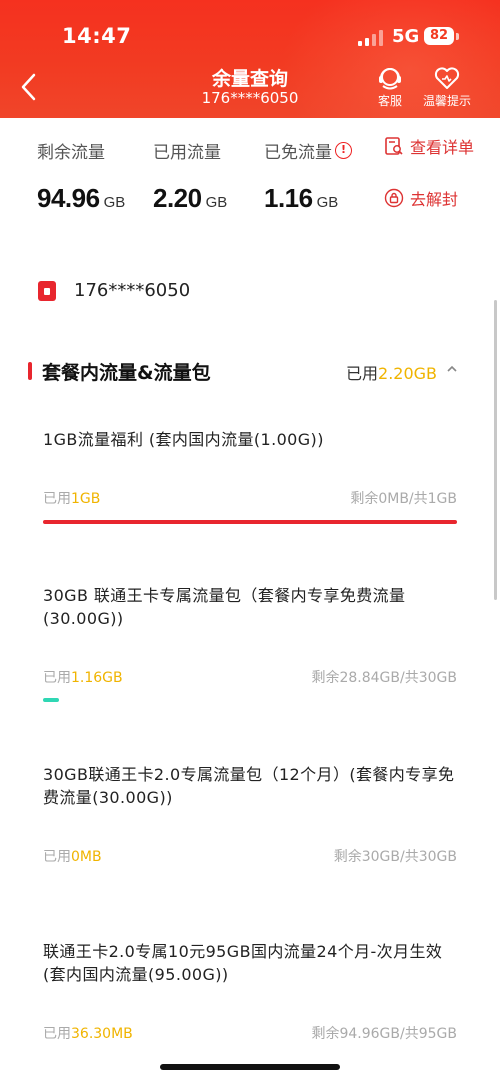 The width and height of the screenshot is (500, 1070). What do you see at coordinates (126, 373) in the screenshot?
I see `section-title: 套餐内流量&流量包` at bounding box center [126, 373].